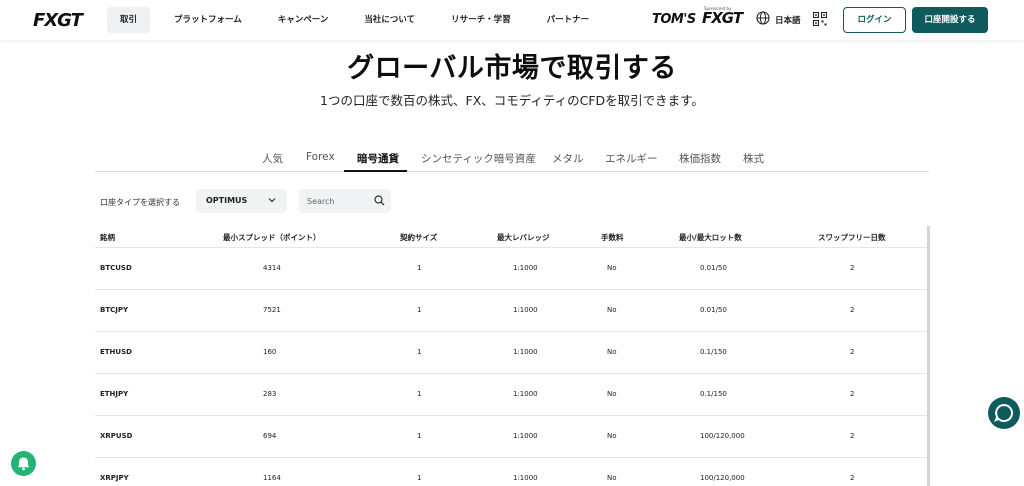 The image size is (1024, 486). I want to click on col-swap-free-days: スワップフリー日数, so click(852, 237).